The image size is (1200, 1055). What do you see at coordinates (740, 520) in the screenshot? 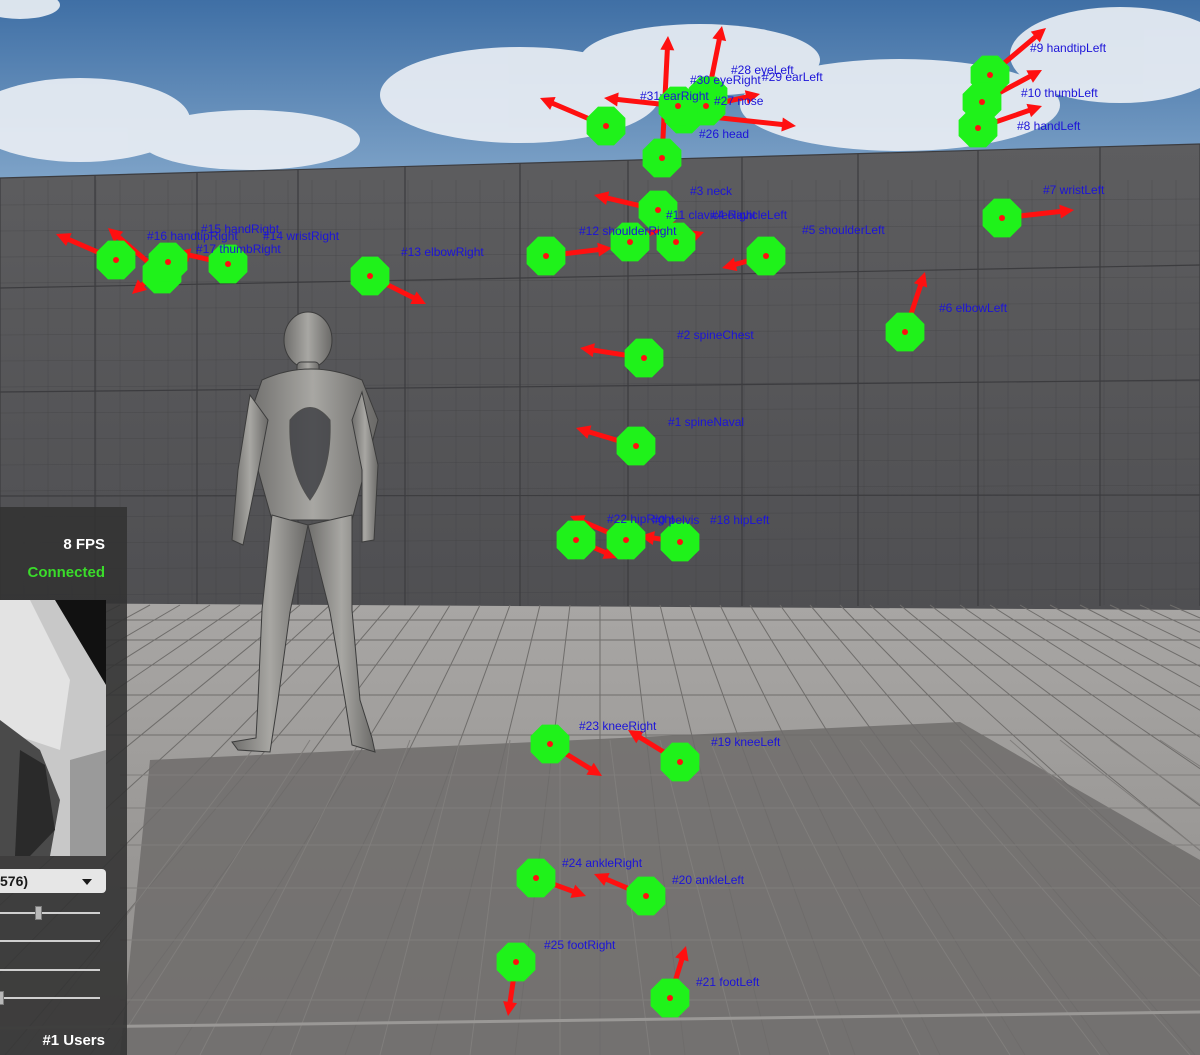
I see `joint-label-18: #18 hipLeft` at bounding box center [740, 520].